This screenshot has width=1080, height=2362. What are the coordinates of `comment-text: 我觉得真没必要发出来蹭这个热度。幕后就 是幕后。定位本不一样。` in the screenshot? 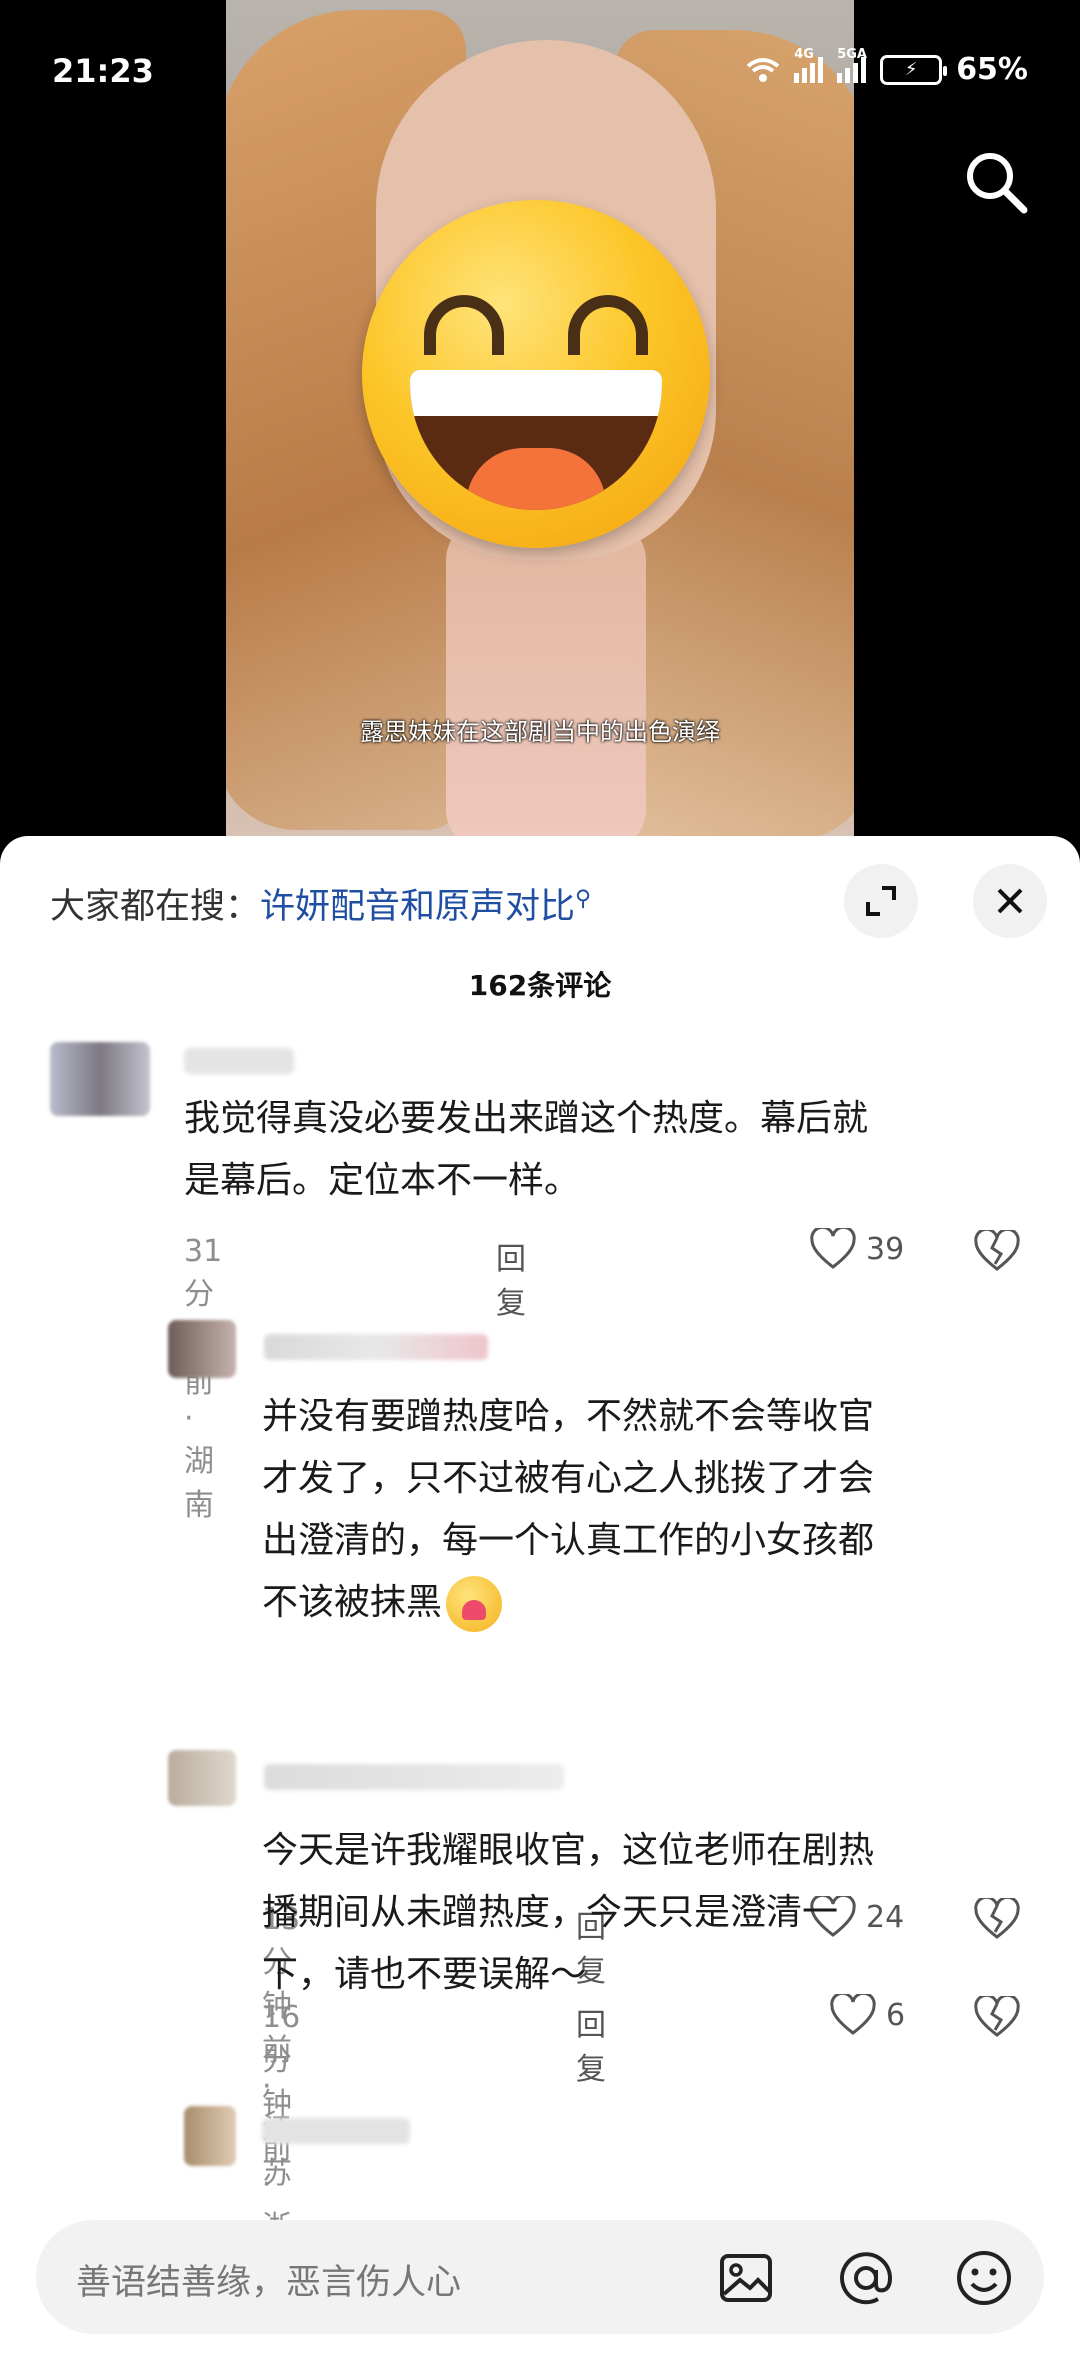 It's located at (526, 1149).